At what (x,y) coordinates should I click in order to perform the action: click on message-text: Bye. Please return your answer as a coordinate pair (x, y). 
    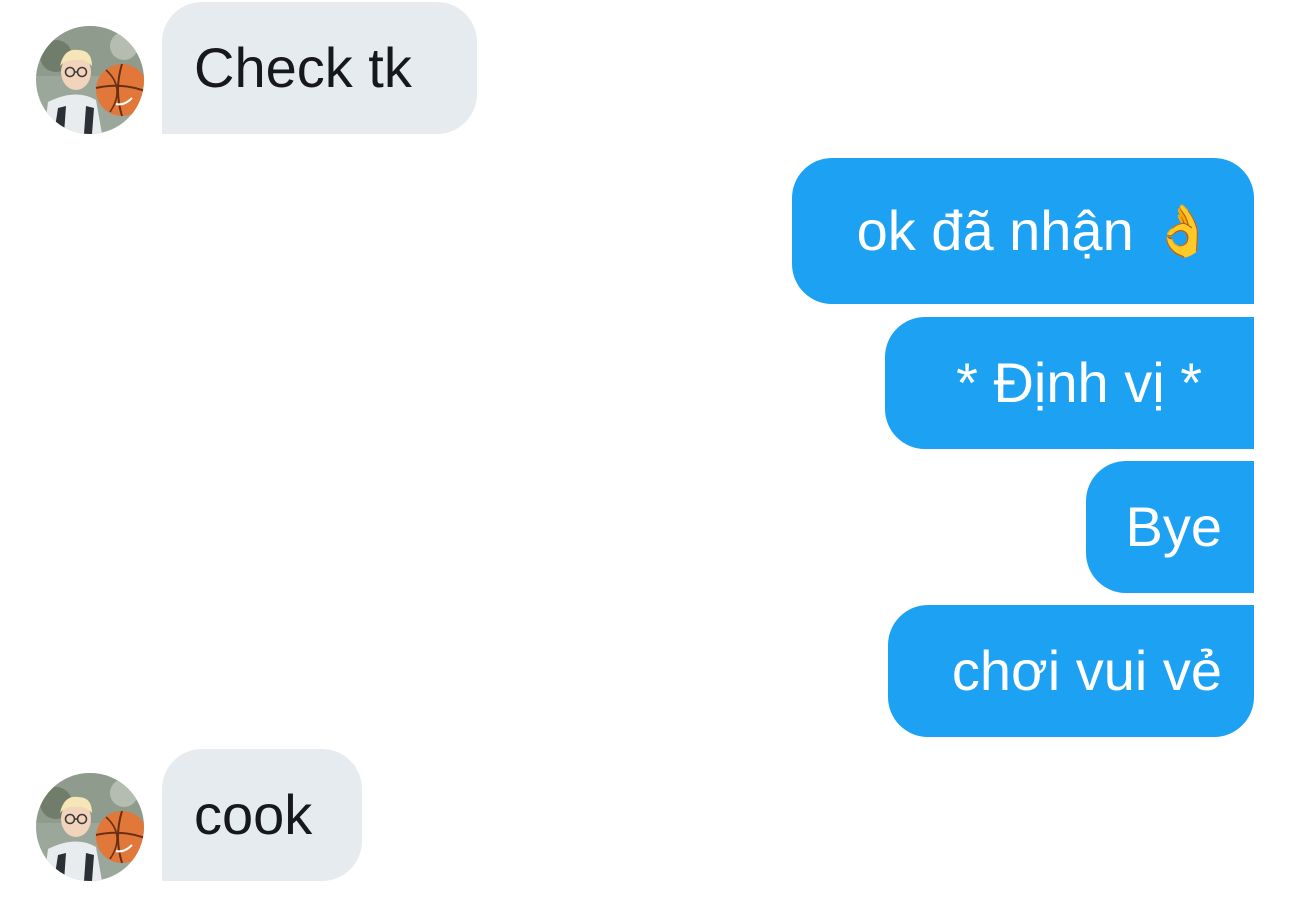
    Looking at the image, I should click on (1174, 526).